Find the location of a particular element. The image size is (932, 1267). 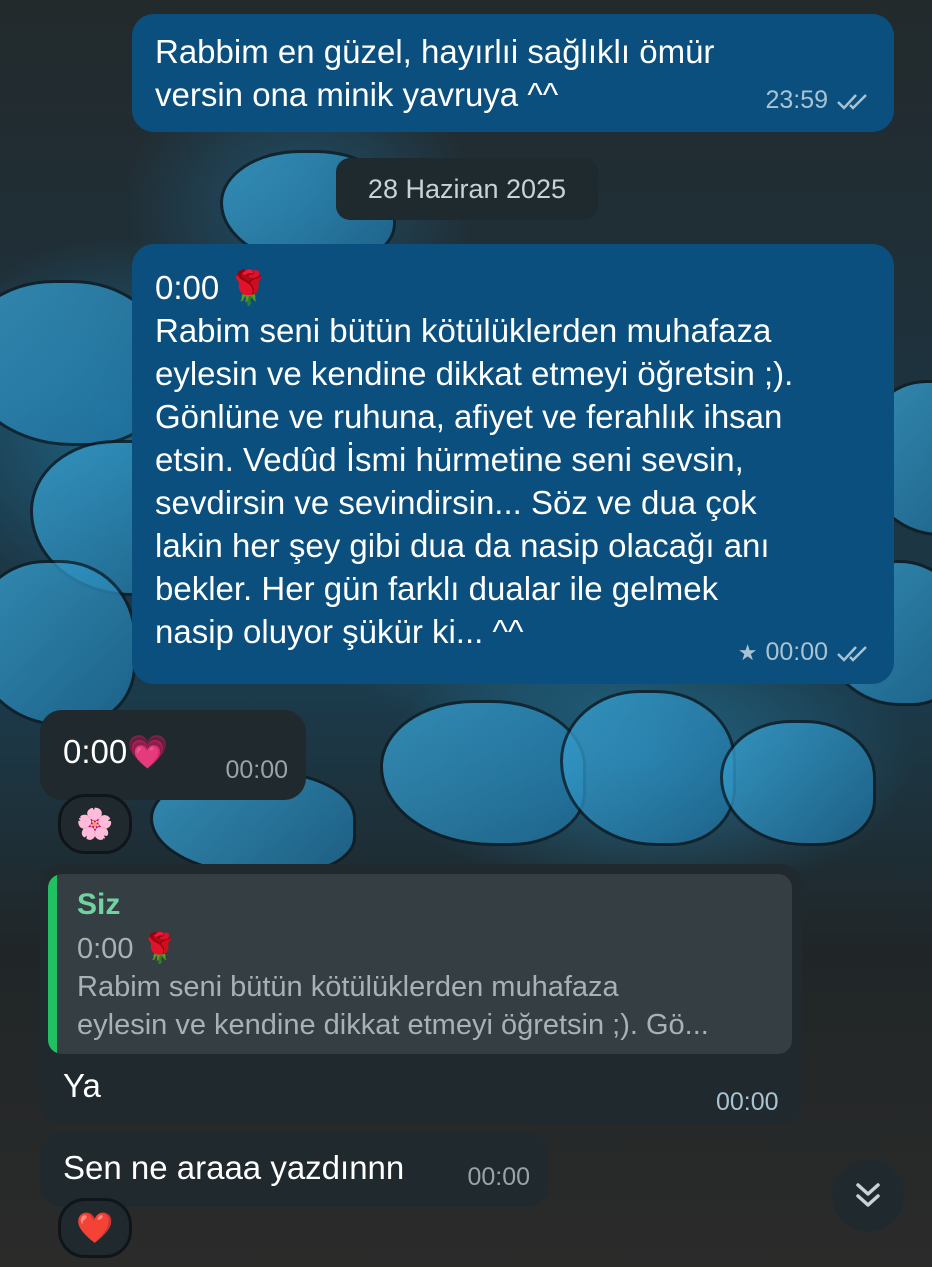

chevron-double-down-icon is located at coordinates (868, 1195).